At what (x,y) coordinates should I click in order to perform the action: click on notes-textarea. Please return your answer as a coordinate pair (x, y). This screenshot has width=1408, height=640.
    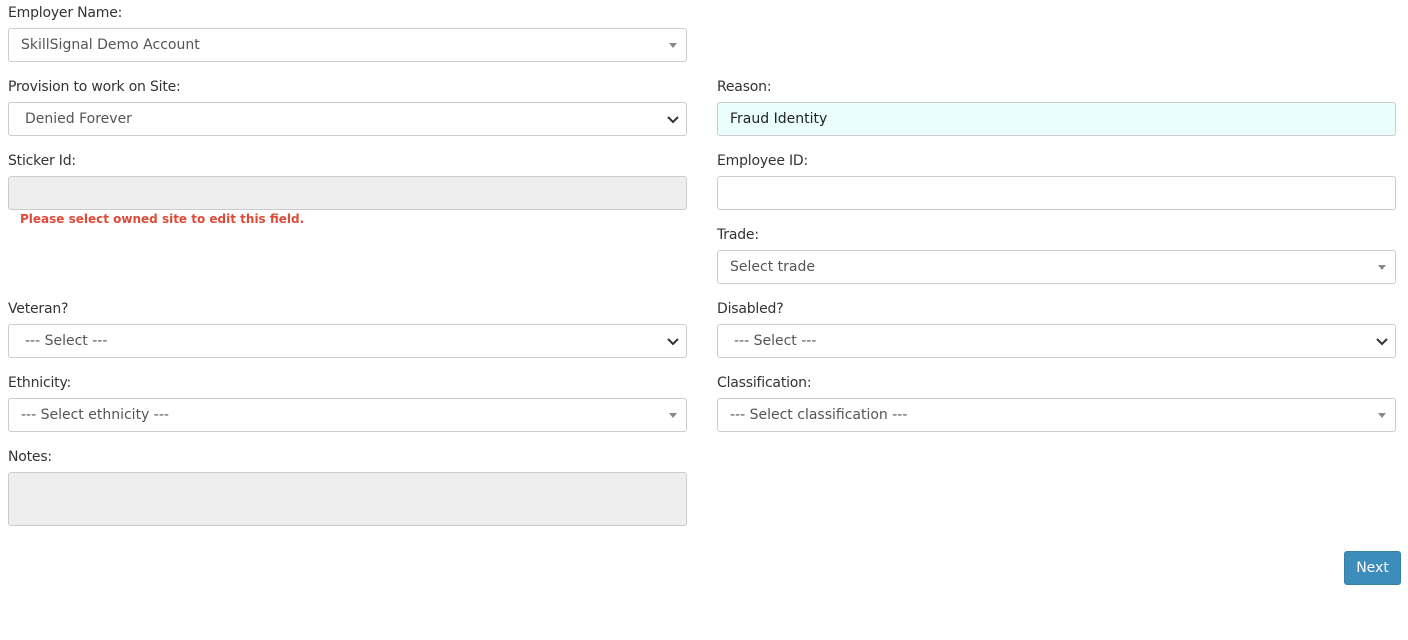
    Looking at the image, I should click on (347, 499).